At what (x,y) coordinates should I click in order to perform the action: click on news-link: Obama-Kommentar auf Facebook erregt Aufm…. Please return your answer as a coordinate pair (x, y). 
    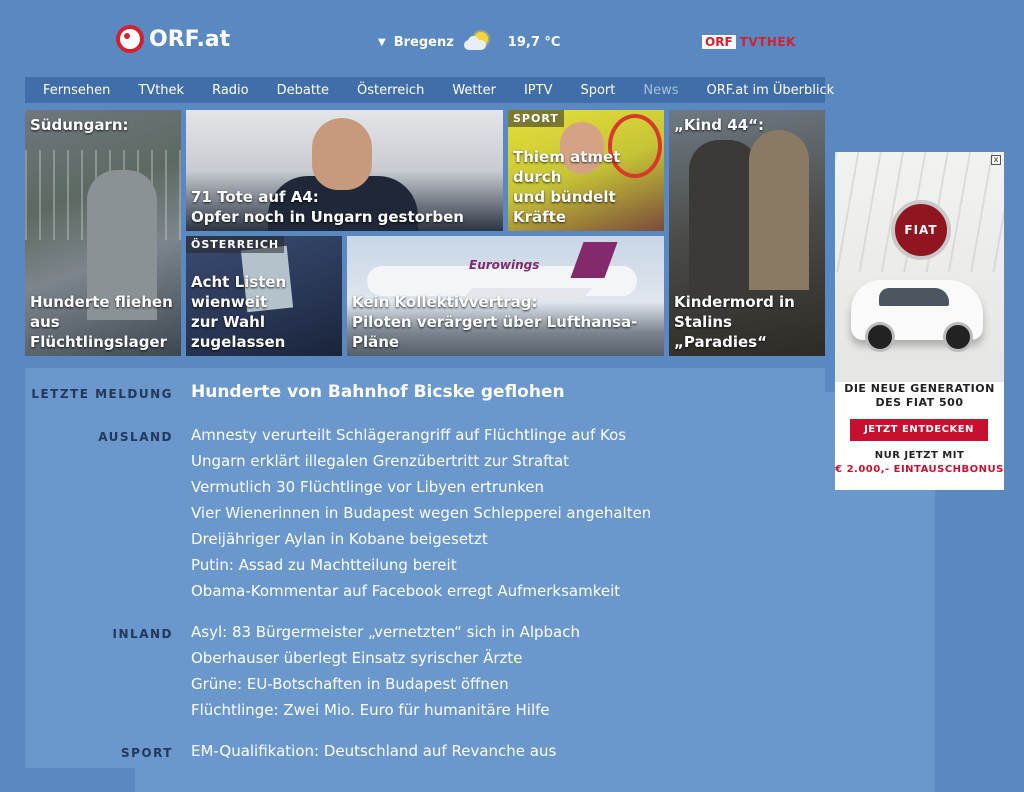
    Looking at the image, I should click on (421, 591).